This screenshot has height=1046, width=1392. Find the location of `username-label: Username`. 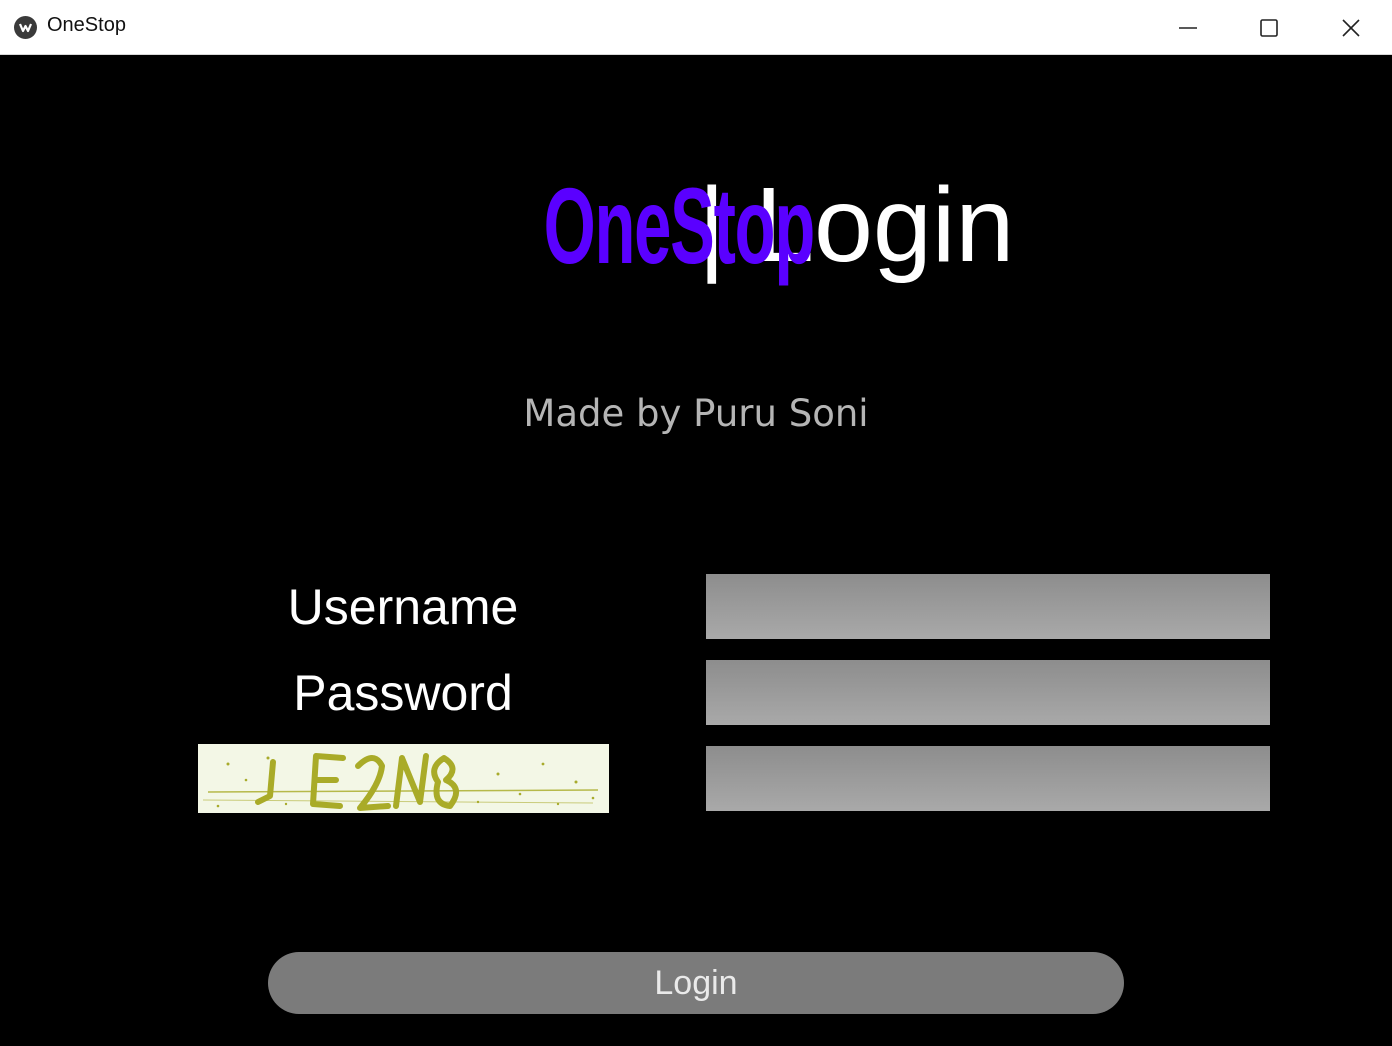

username-label: Username is located at coordinates (403, 607).